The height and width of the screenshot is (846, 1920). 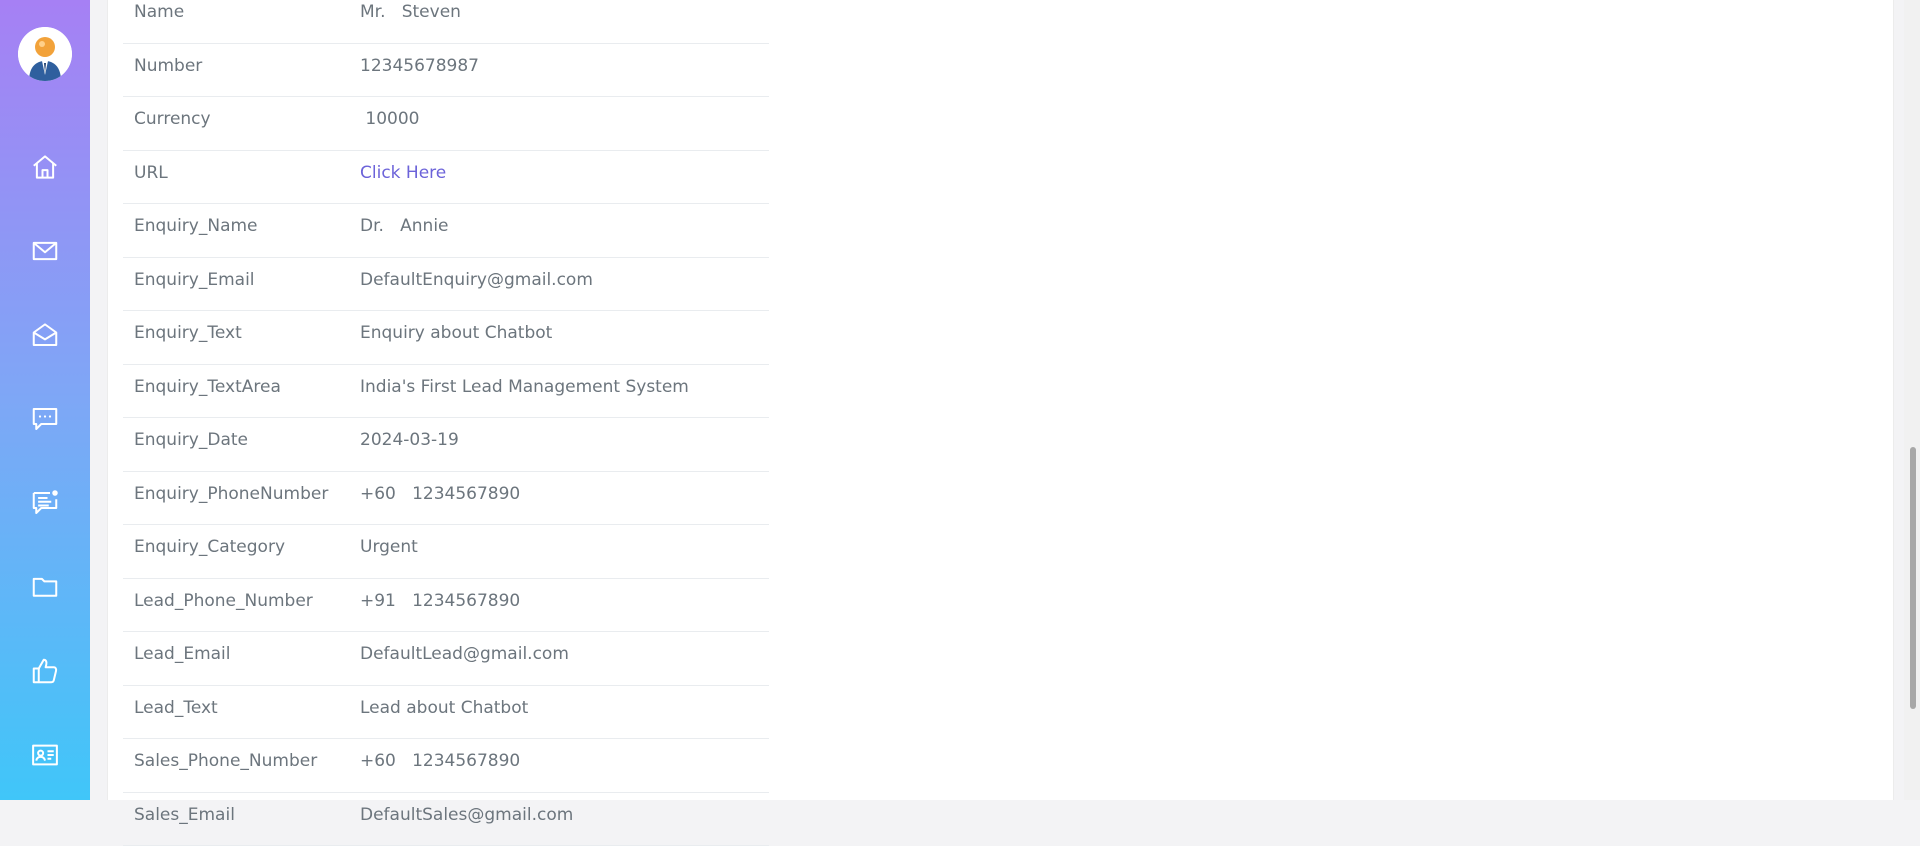 I want to click on detail-row: Enquiry_Date 2024-03-19, so click(x=446, y=445).